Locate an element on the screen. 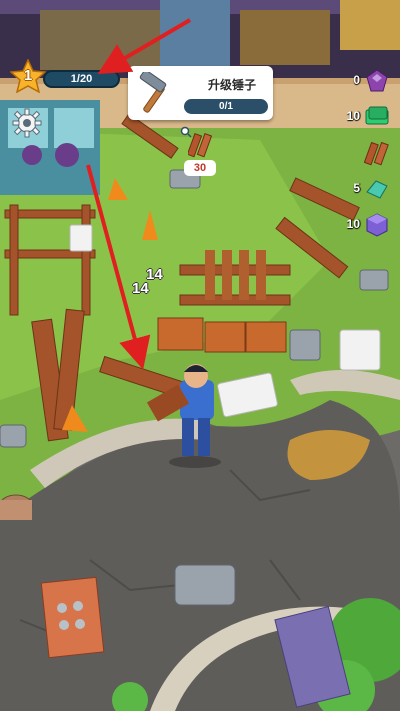 This screenshot has height=711, width=400. hammer-icon is located at coordinates (153, 92).